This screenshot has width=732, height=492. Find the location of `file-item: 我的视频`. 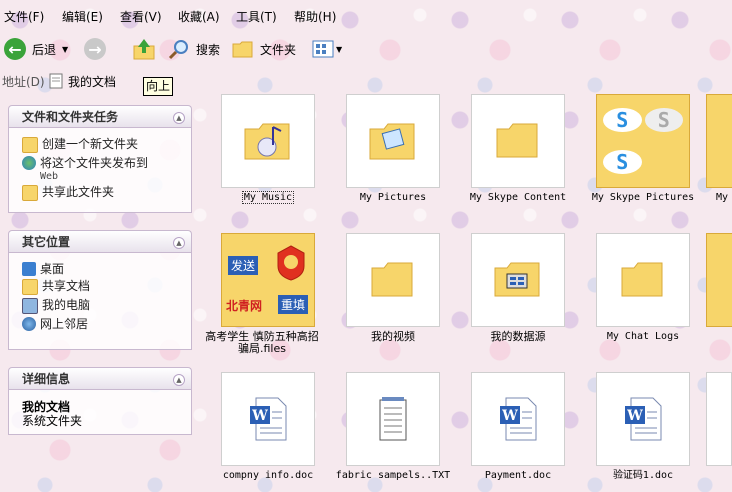

file-item: 我的视频 is located at coordinates (393, 288).